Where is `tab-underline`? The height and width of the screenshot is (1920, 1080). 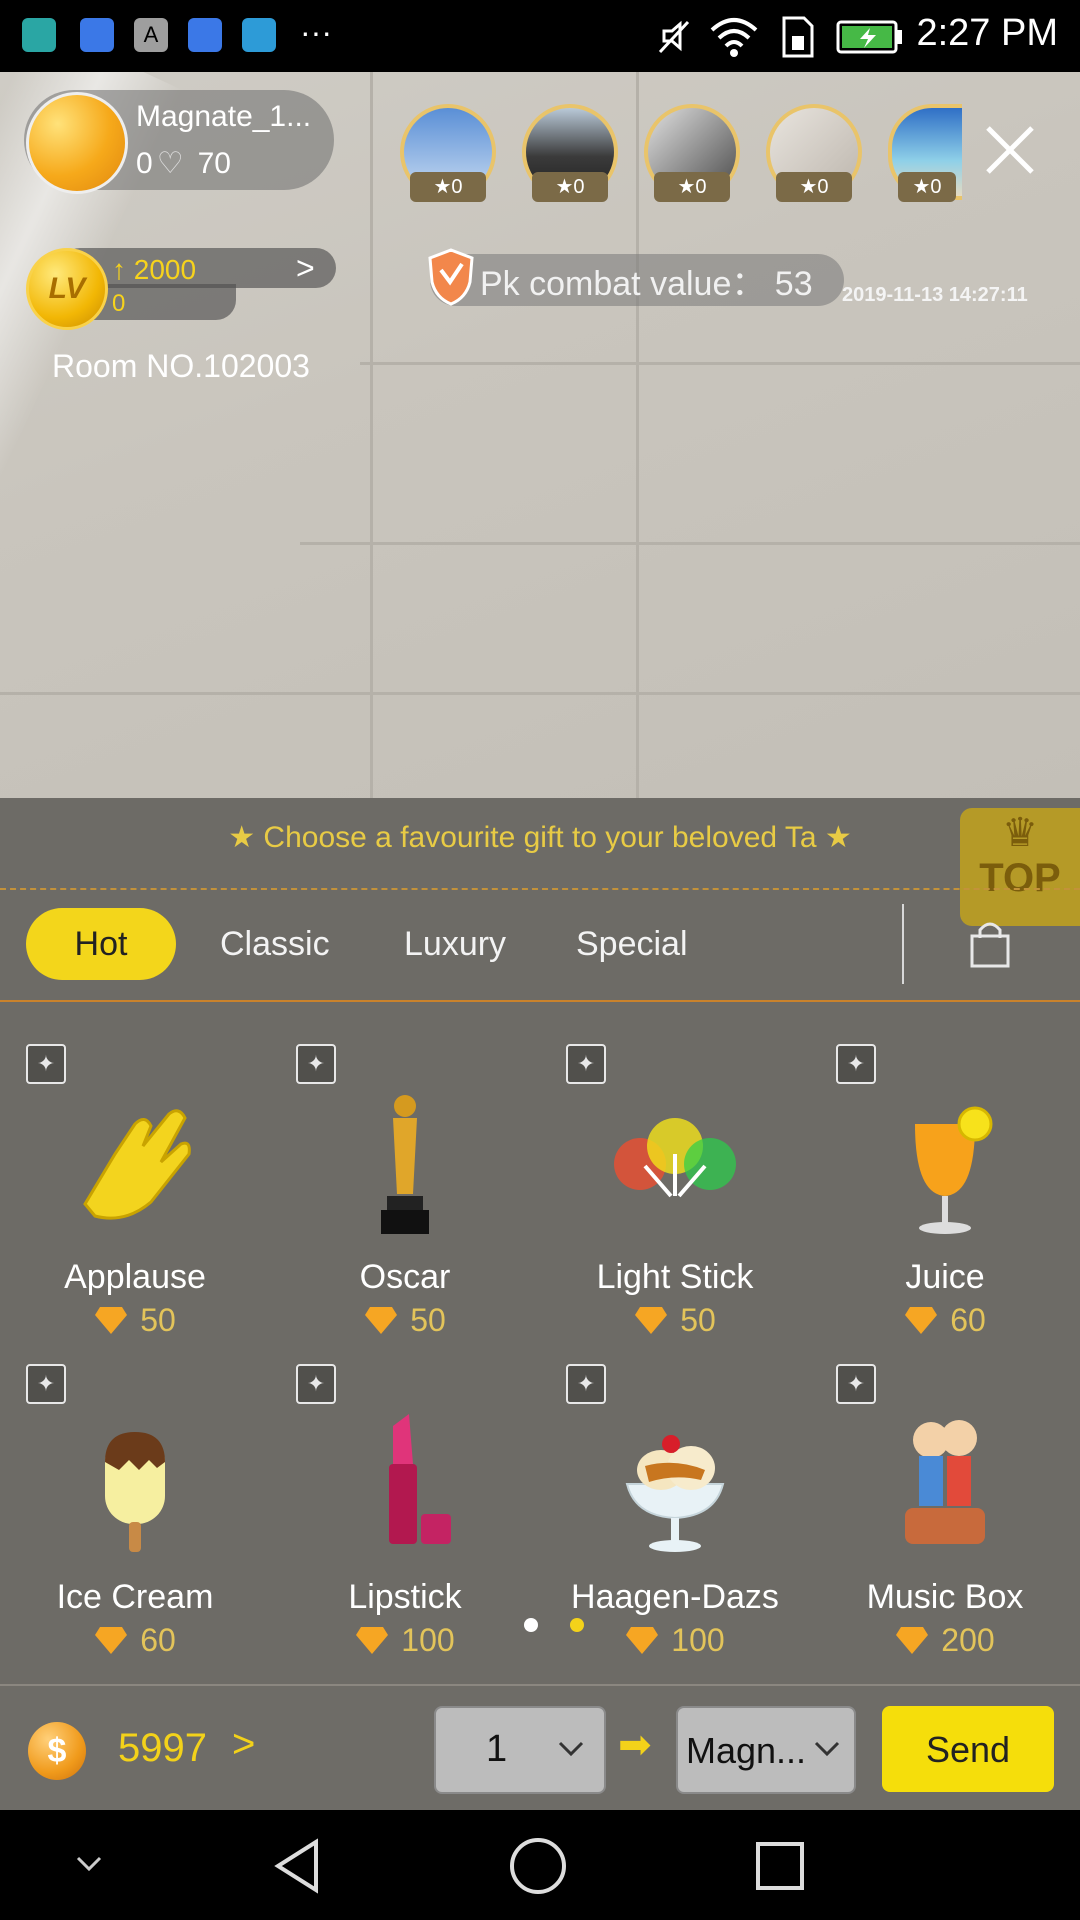 tab-underline is located at coordinates (540, 1001).